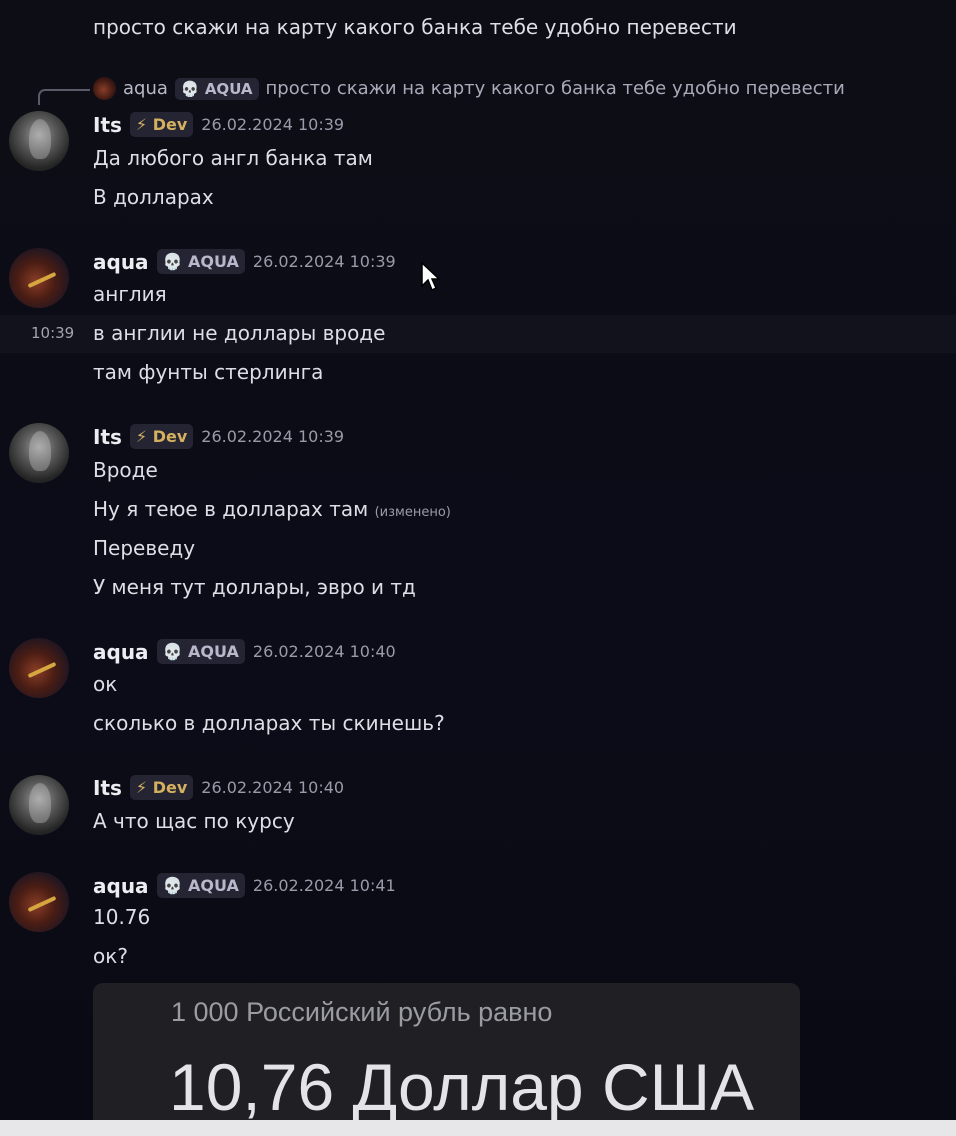 This screenshot has height=1136, width=956. I want to click on message-header: Its ⚡ Dev 26.02.2024 10:40, so click(218, 787).